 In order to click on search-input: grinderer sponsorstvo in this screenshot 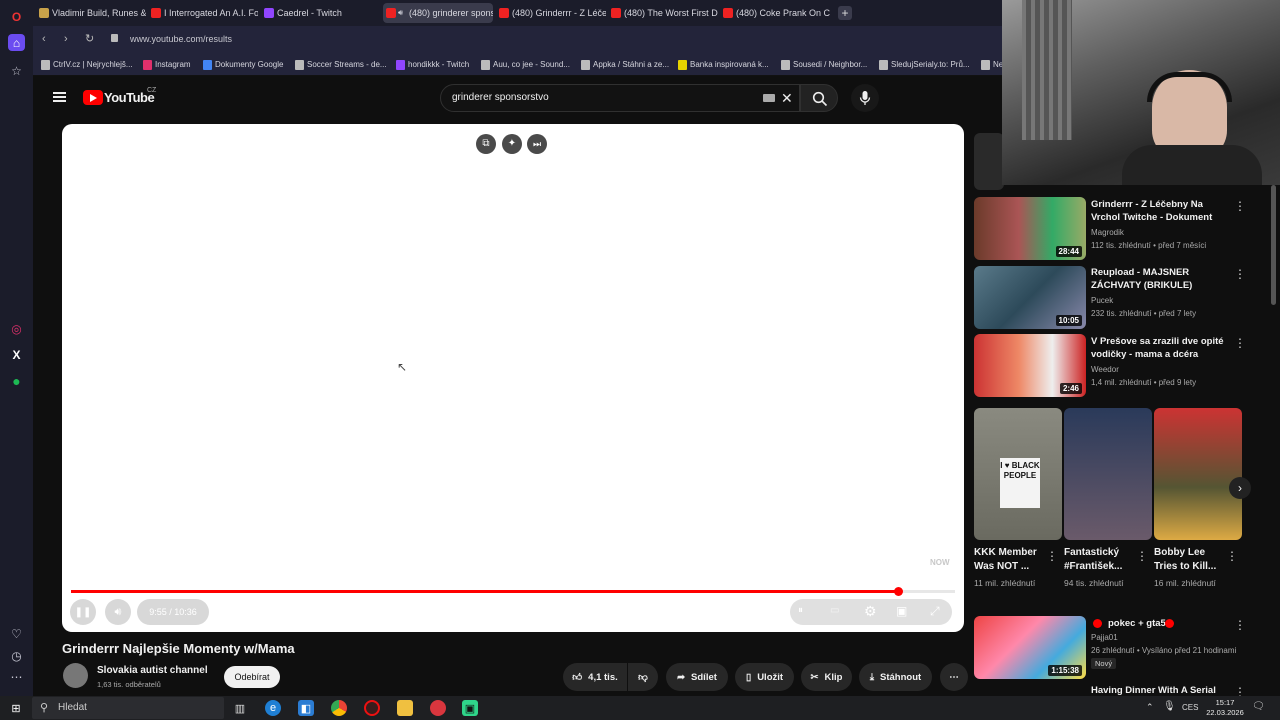, I will do `click(500, 97)`.